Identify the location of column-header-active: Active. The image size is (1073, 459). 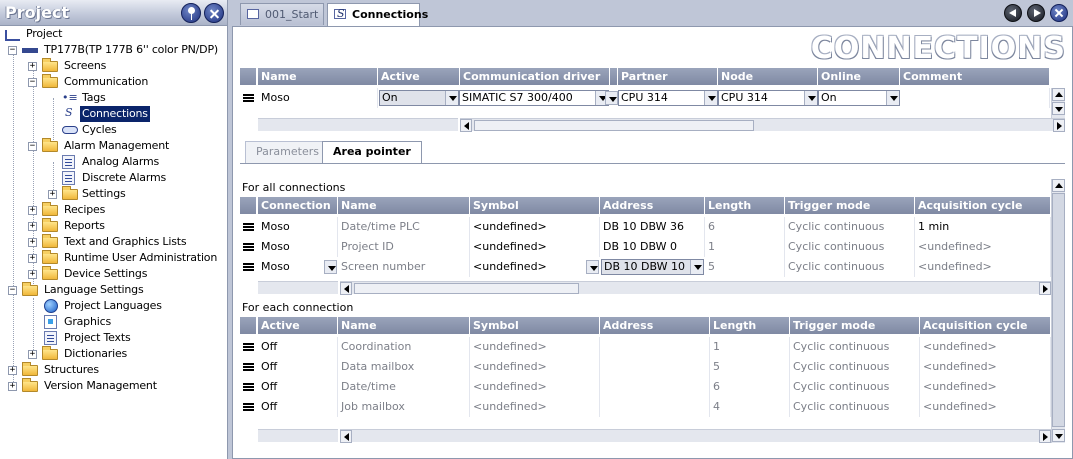
(419, 76).